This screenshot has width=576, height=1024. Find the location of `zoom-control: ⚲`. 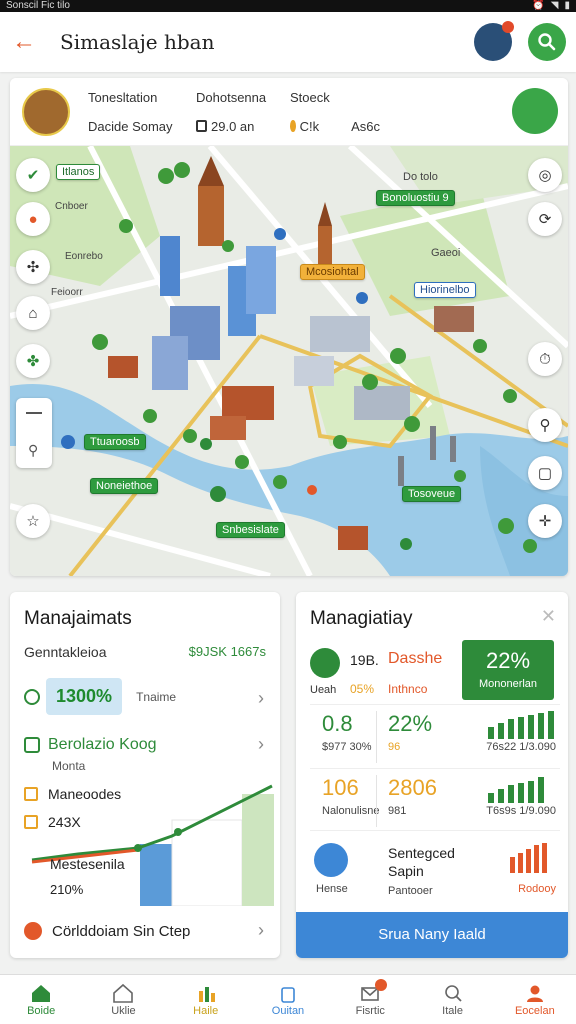

zoom-control: ⚲ is located at coordinates (34, 433).